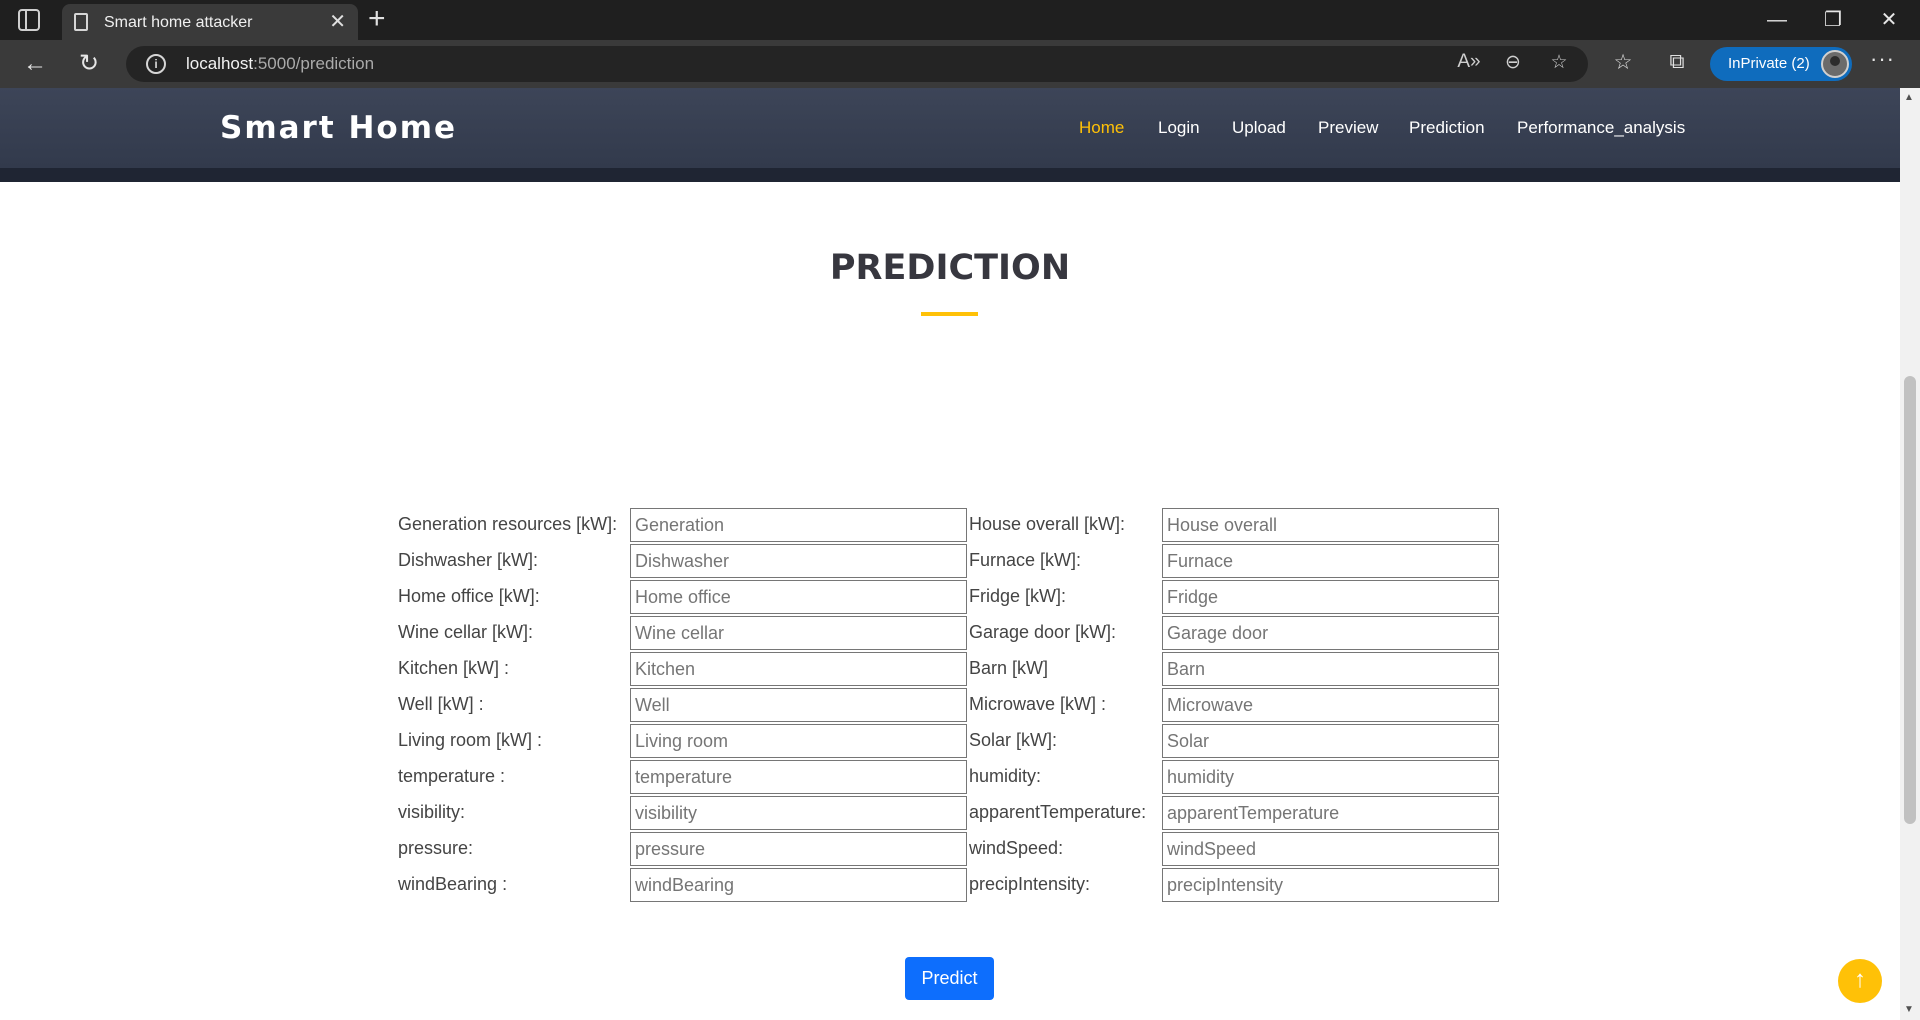  What do you see at coordinates (1047, 524) in the screenshot?
I see `right-field-label: House overall [kW]:` at bounding box center [1047, 524].